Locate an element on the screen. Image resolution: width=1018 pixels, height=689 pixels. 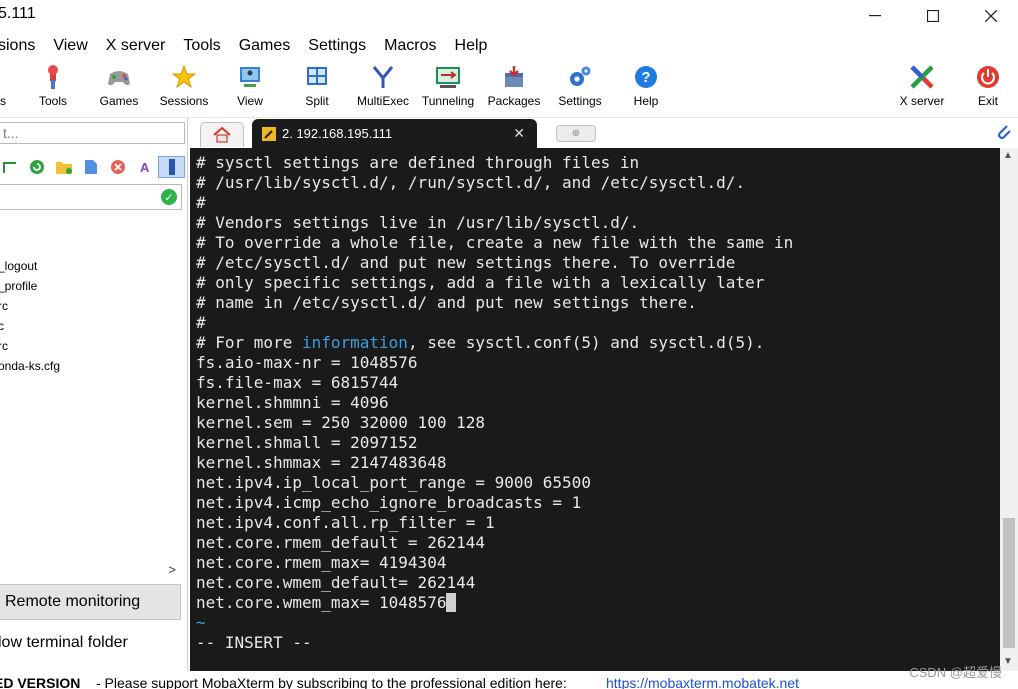
toolbar-settings-button: Settings is located at coordinates (580, 85).